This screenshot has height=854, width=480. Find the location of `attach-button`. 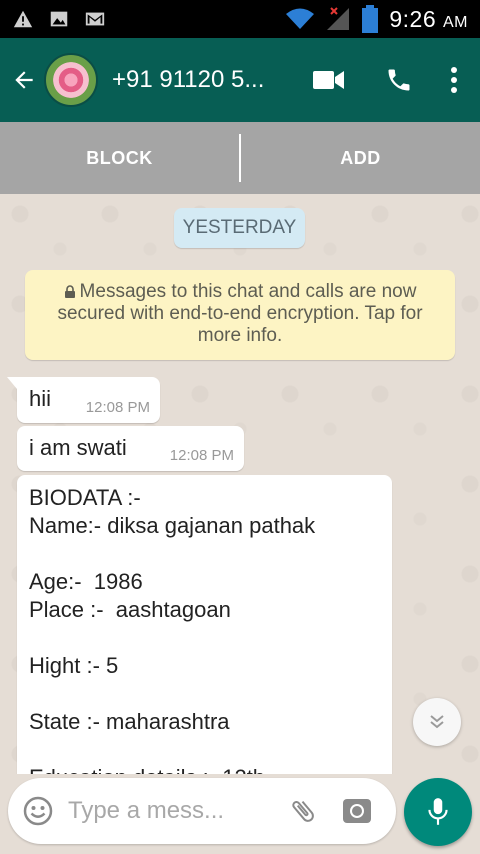

attach-button is located at coordinates (303, 811).